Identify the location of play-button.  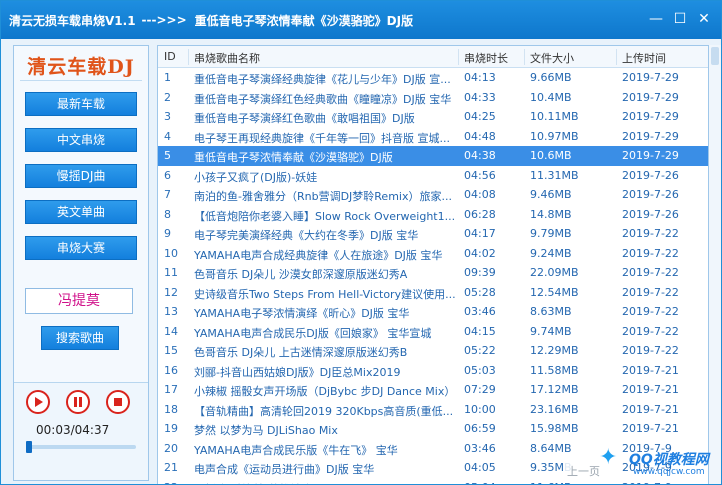
(38, 402).